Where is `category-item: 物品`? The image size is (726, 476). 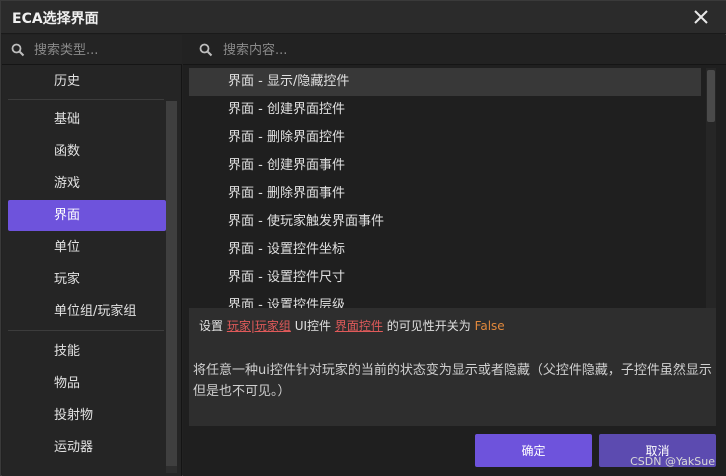
category-item: 物品 is located at coordinates (87, 383).